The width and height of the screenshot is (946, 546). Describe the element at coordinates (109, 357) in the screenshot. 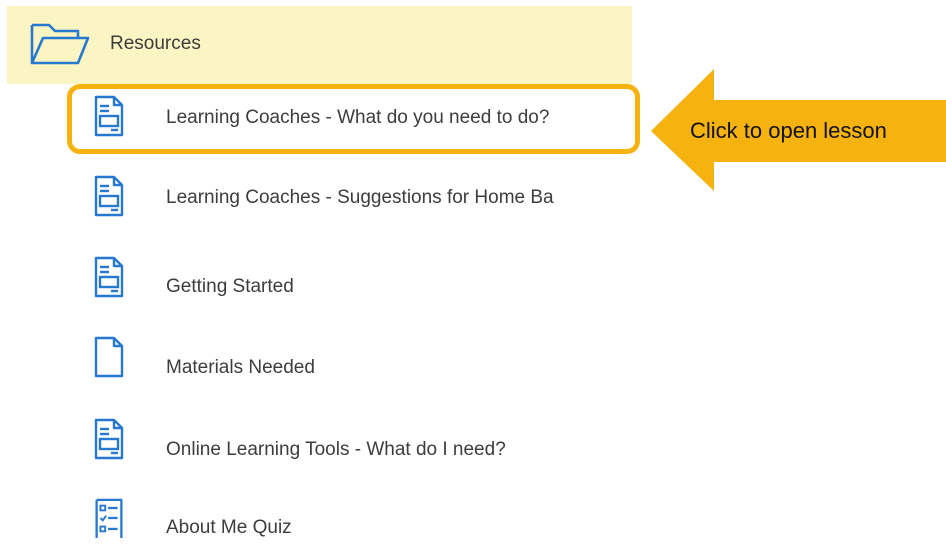

I see `document-blank-icon` at that location.